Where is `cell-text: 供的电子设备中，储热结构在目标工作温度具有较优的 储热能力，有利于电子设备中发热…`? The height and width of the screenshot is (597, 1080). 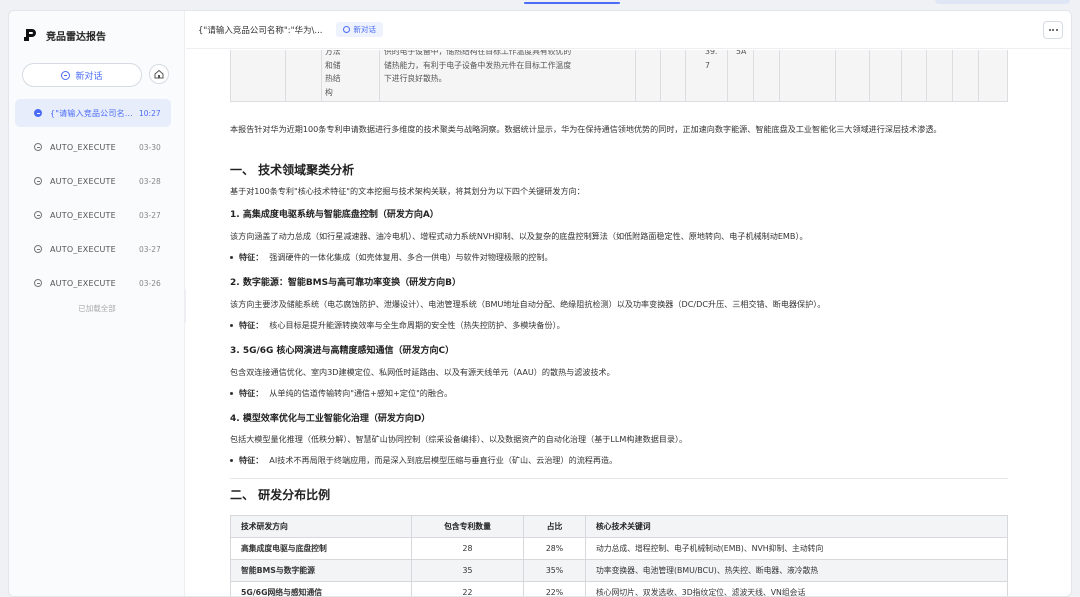
cell-text: 供的电子设备中，储热结构在目标工作温度具有较优的 储热能力，有利于电子设备中发热… is located at coordinates (477, 68).